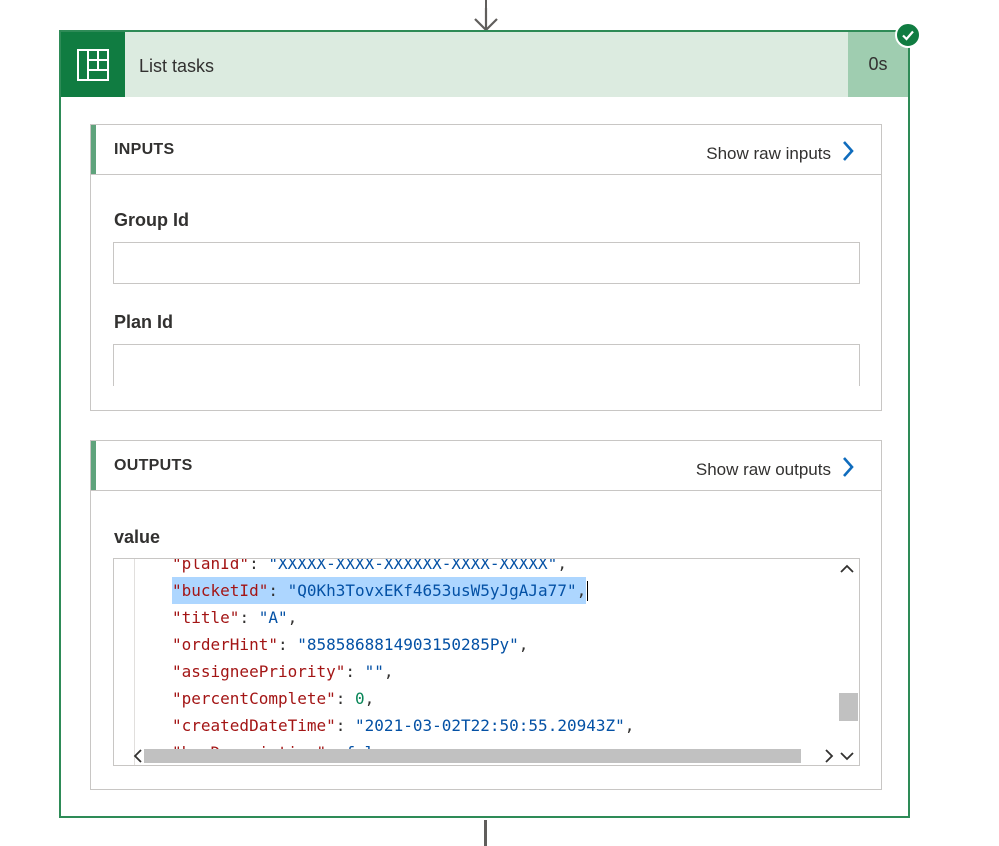 This screenshot has height=846, width=999. I want to click on duration-text: 0s, so click(878, 64).